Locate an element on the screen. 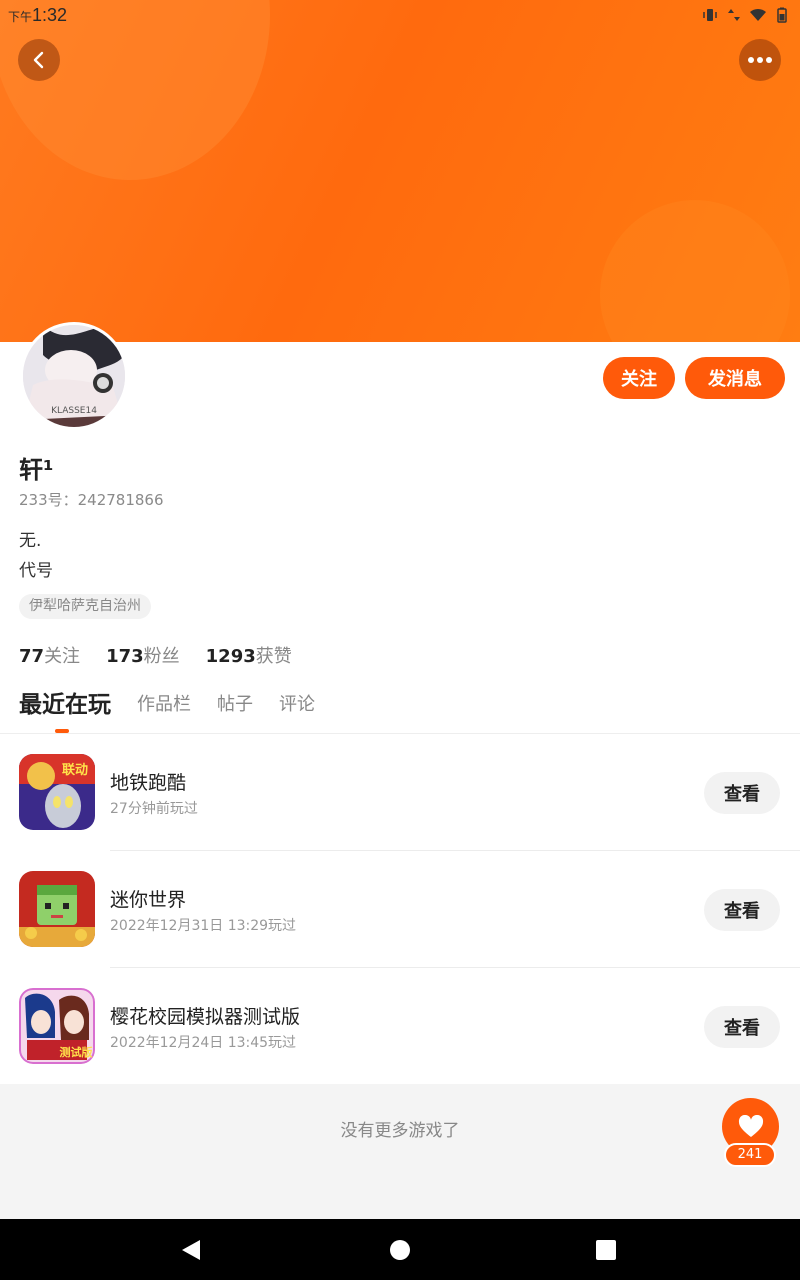 This screenshot has width=800, height=1280. avatar-image: KLASSE14 is located at coordinates (74, 376).